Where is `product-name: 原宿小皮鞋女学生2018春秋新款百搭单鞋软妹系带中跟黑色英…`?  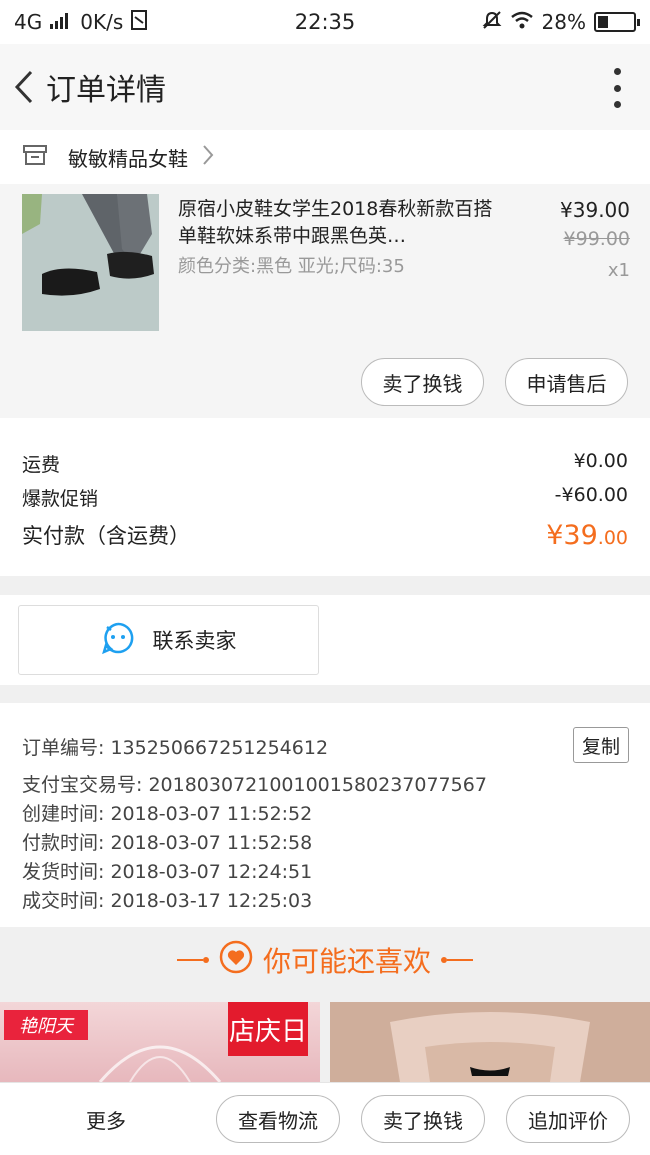
product-name: 原宿小皮鞋女学生2018春秋新款百搭单鞋软妹系带中跟黑色英… is located at coordinates (338, 223).